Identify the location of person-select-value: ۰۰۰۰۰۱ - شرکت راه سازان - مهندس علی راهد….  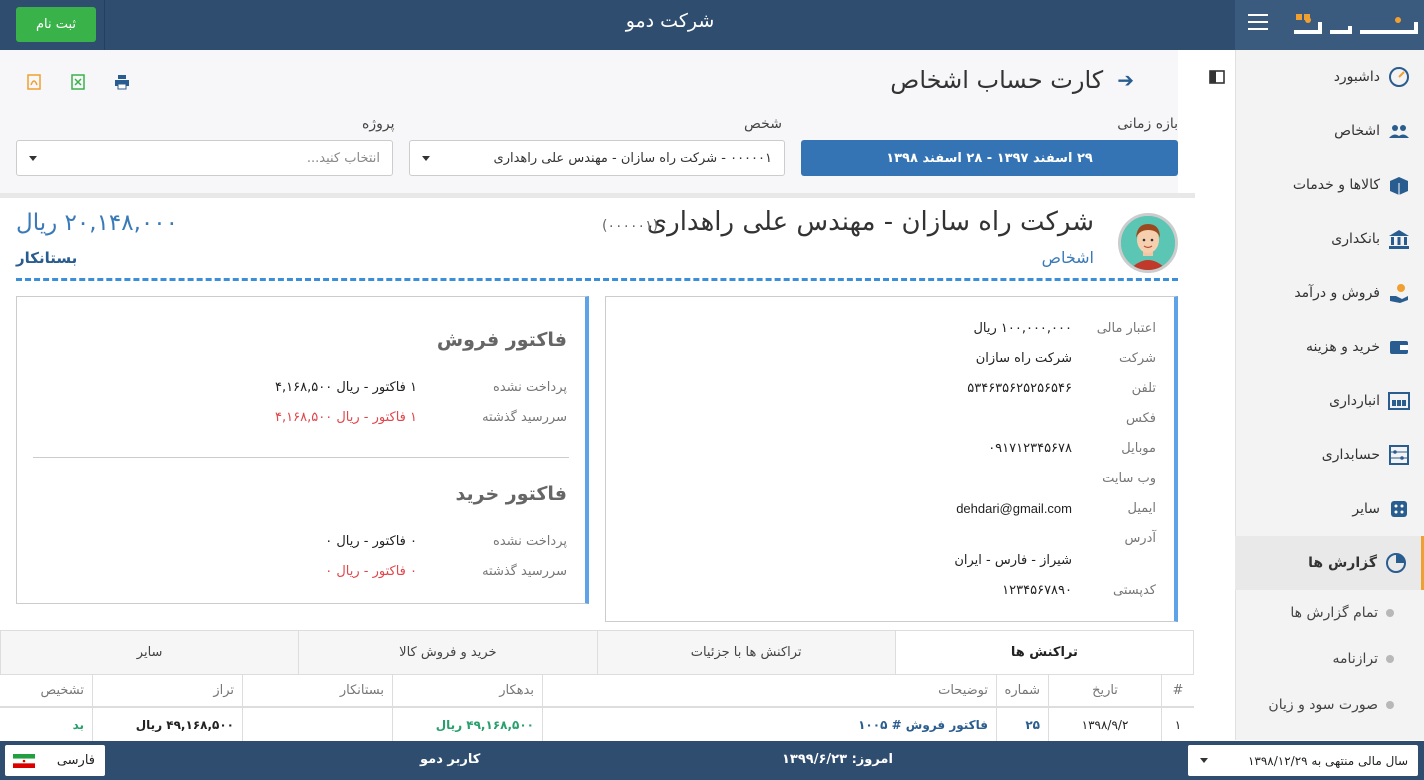
(632, 158).